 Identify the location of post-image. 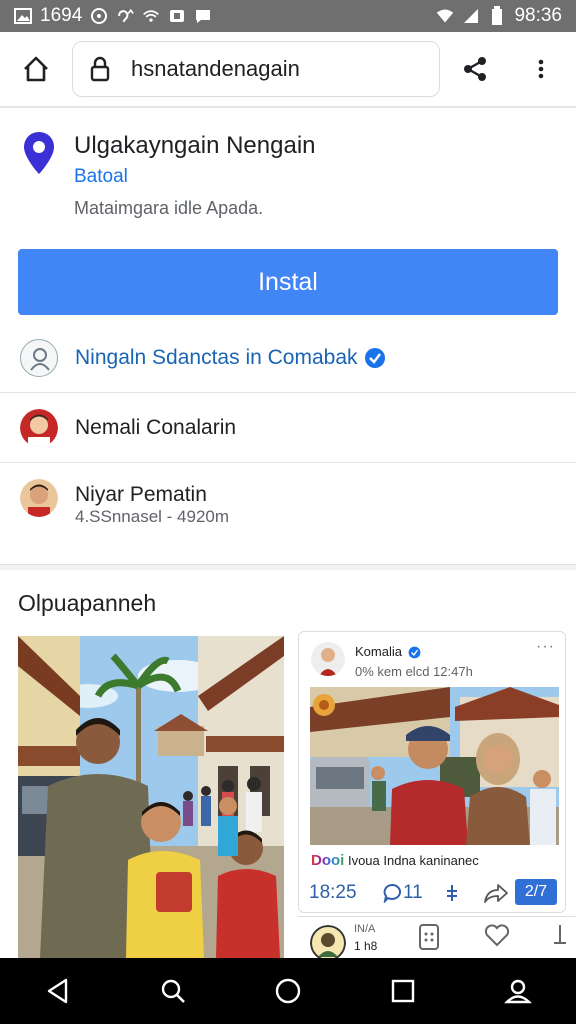
(434, 766).